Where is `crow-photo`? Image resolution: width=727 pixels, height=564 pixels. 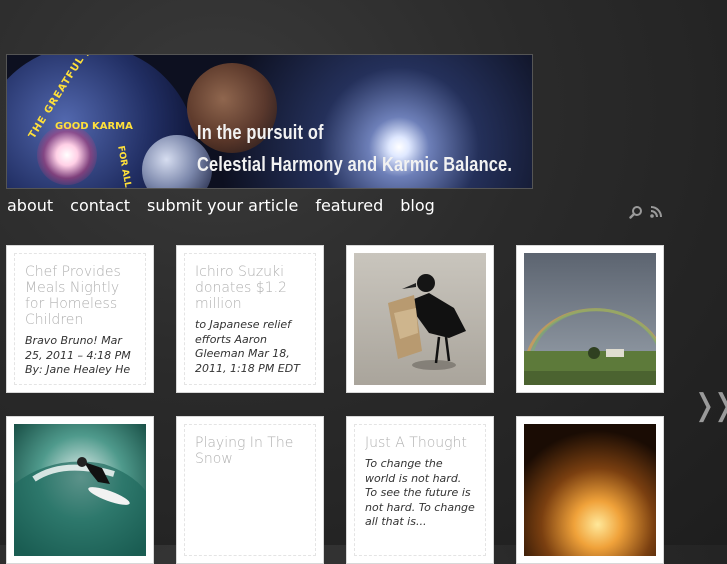
crow-photo is located at coordinates (420, 319).